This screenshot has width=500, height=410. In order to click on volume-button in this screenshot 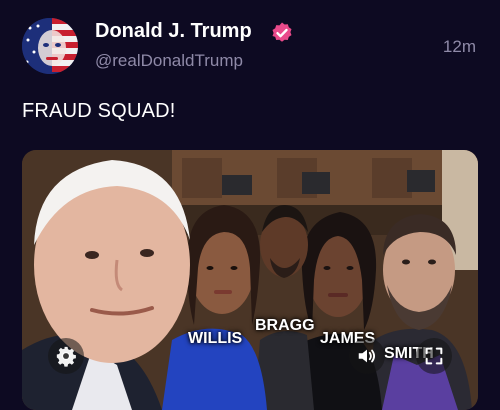, I will do `click(367, 356)`.